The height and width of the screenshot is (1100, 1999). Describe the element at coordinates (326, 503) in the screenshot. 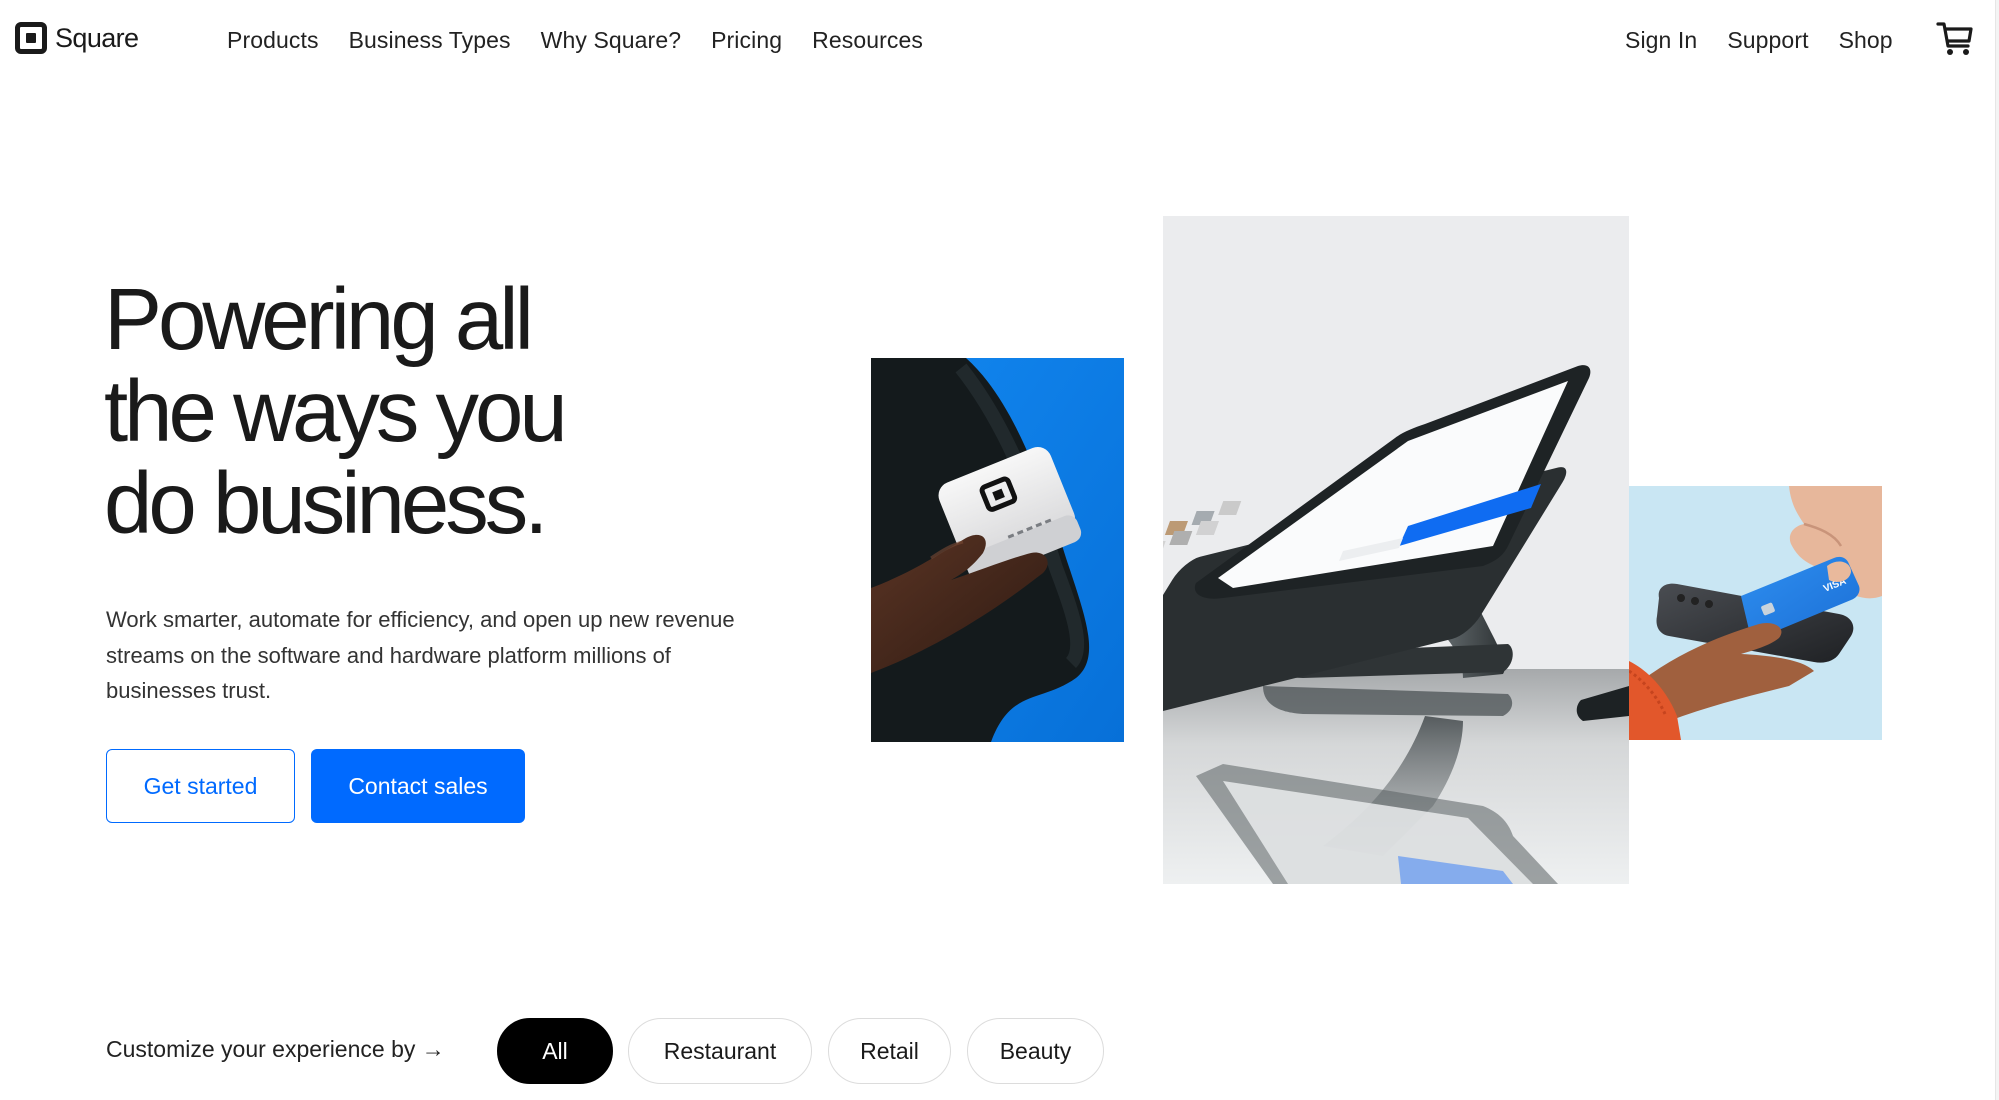

I see `headline-line: do business.` at that location.